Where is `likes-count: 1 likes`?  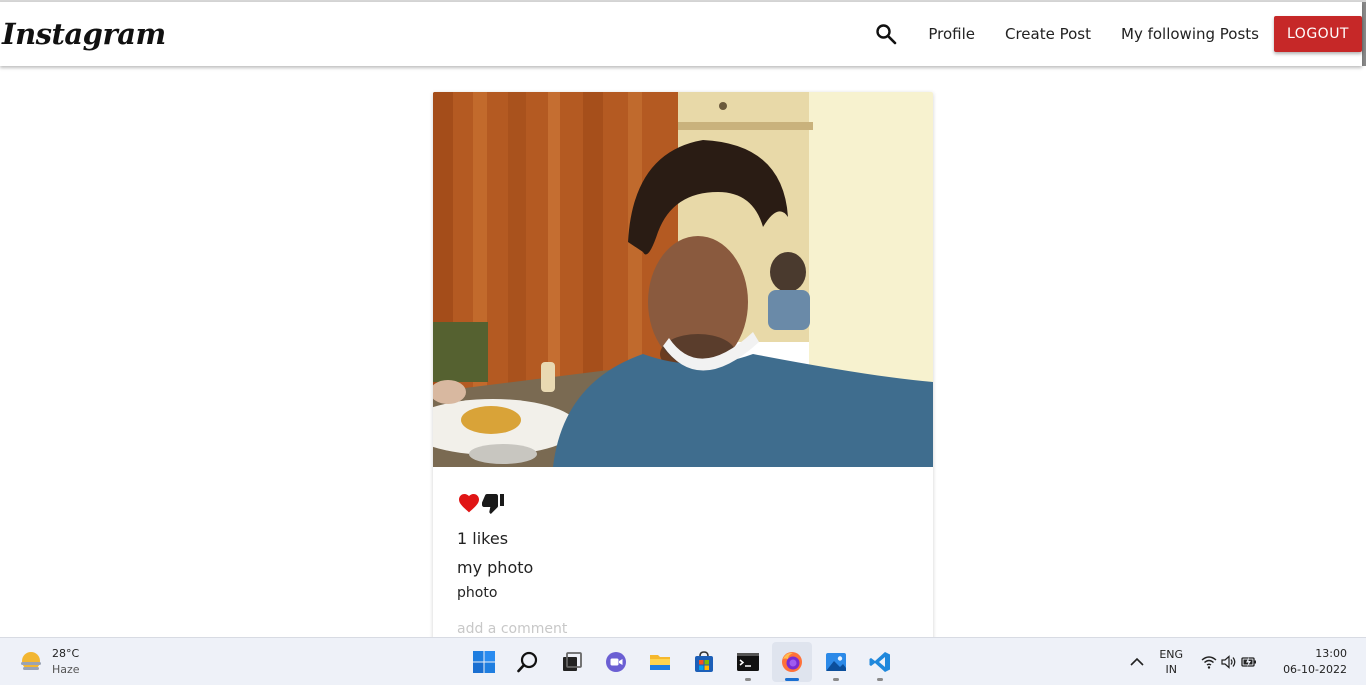
likes-count: 1 likes is located at coordinates (483, 538).